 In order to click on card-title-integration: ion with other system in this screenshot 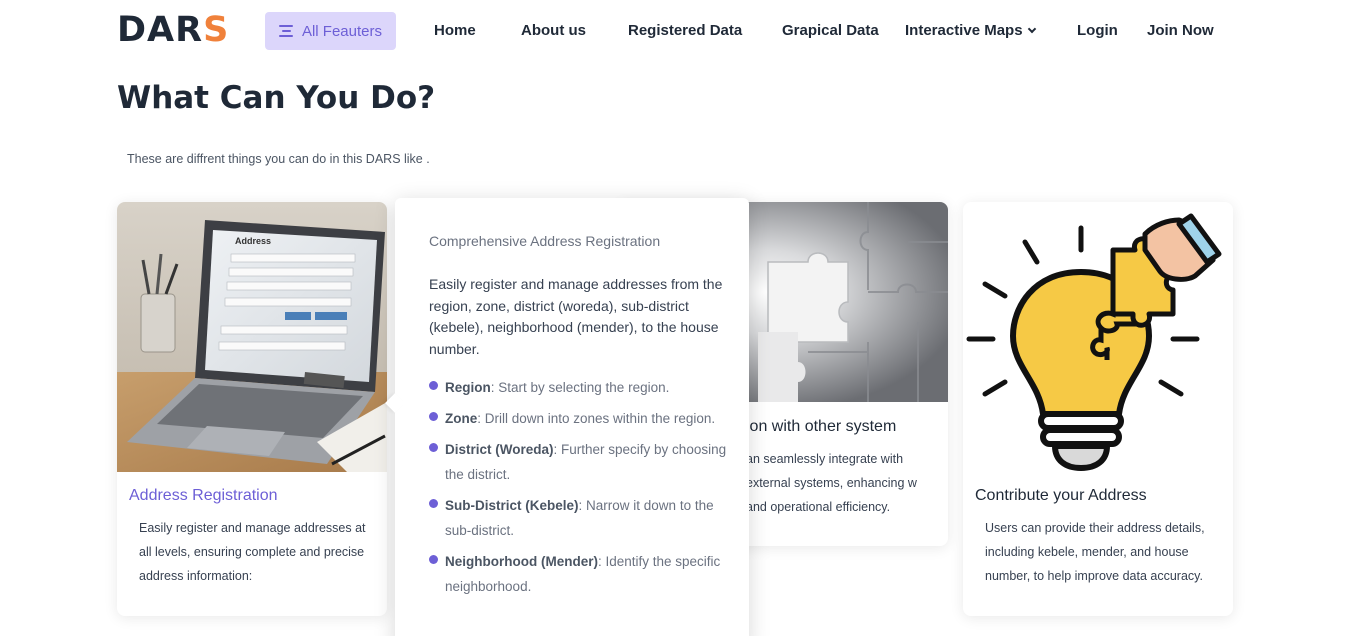, I will do `click(821, 427)`.